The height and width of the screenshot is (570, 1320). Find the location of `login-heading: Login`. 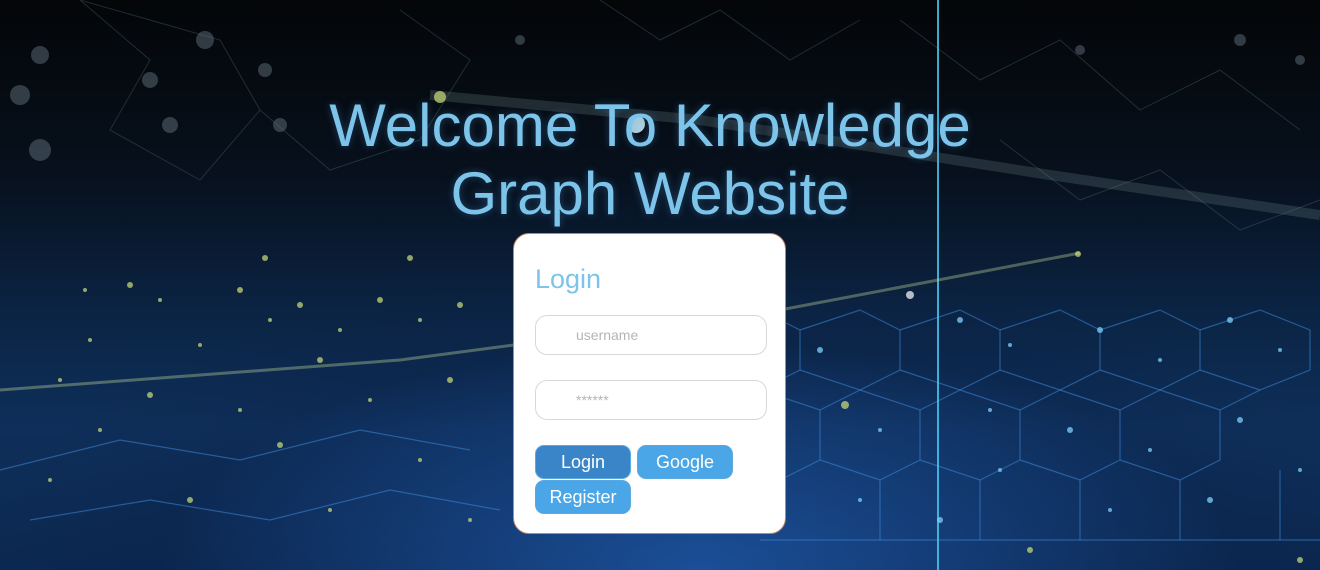

login-heading: Login is located at coordinates (568, 279).